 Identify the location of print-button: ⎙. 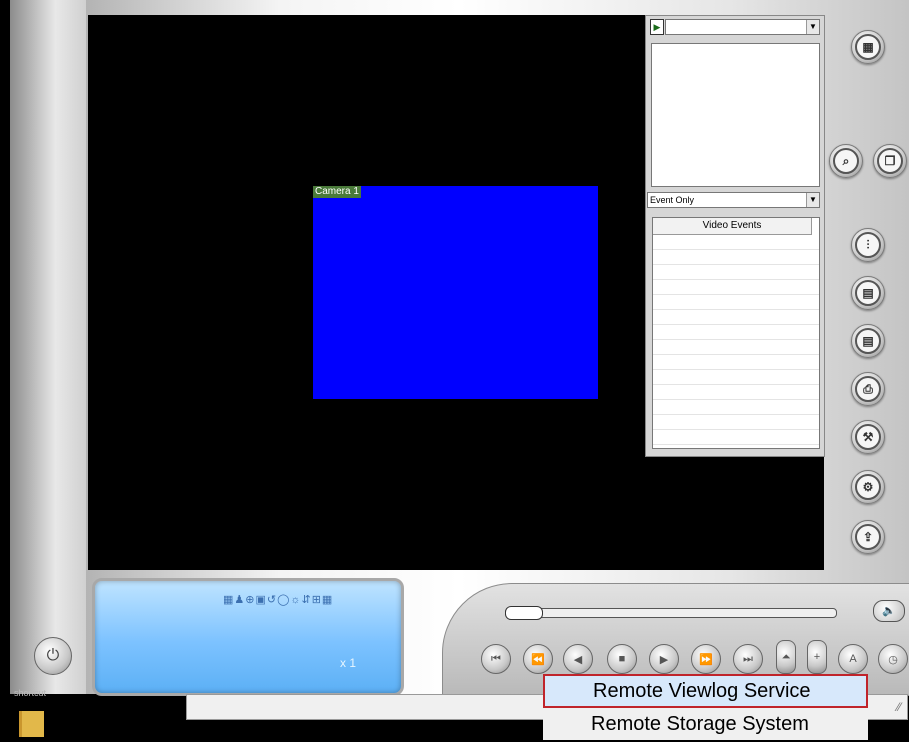
(868, 389).